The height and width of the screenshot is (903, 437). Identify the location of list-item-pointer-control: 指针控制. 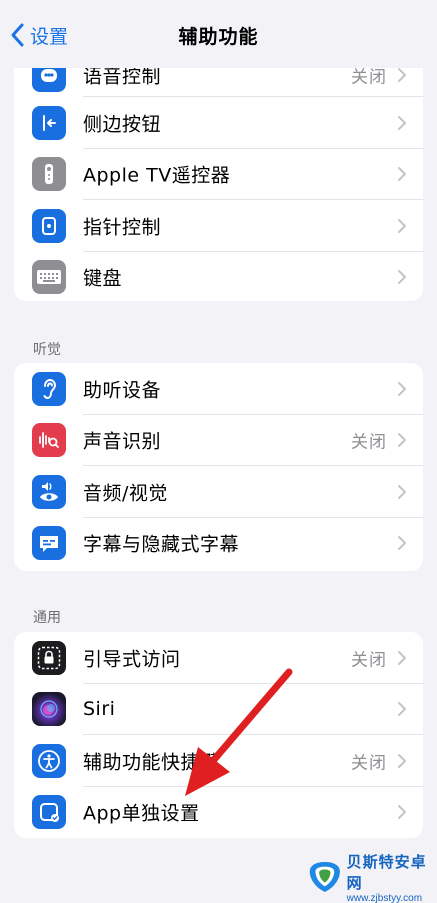
(218, 226).